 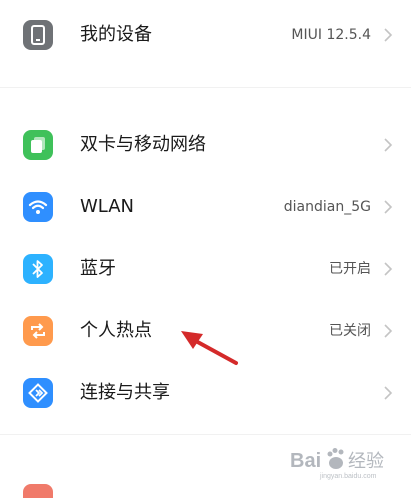 I want to click on settings-row-sim-network: 双卡与移动网络, so click(x=205, y=145).